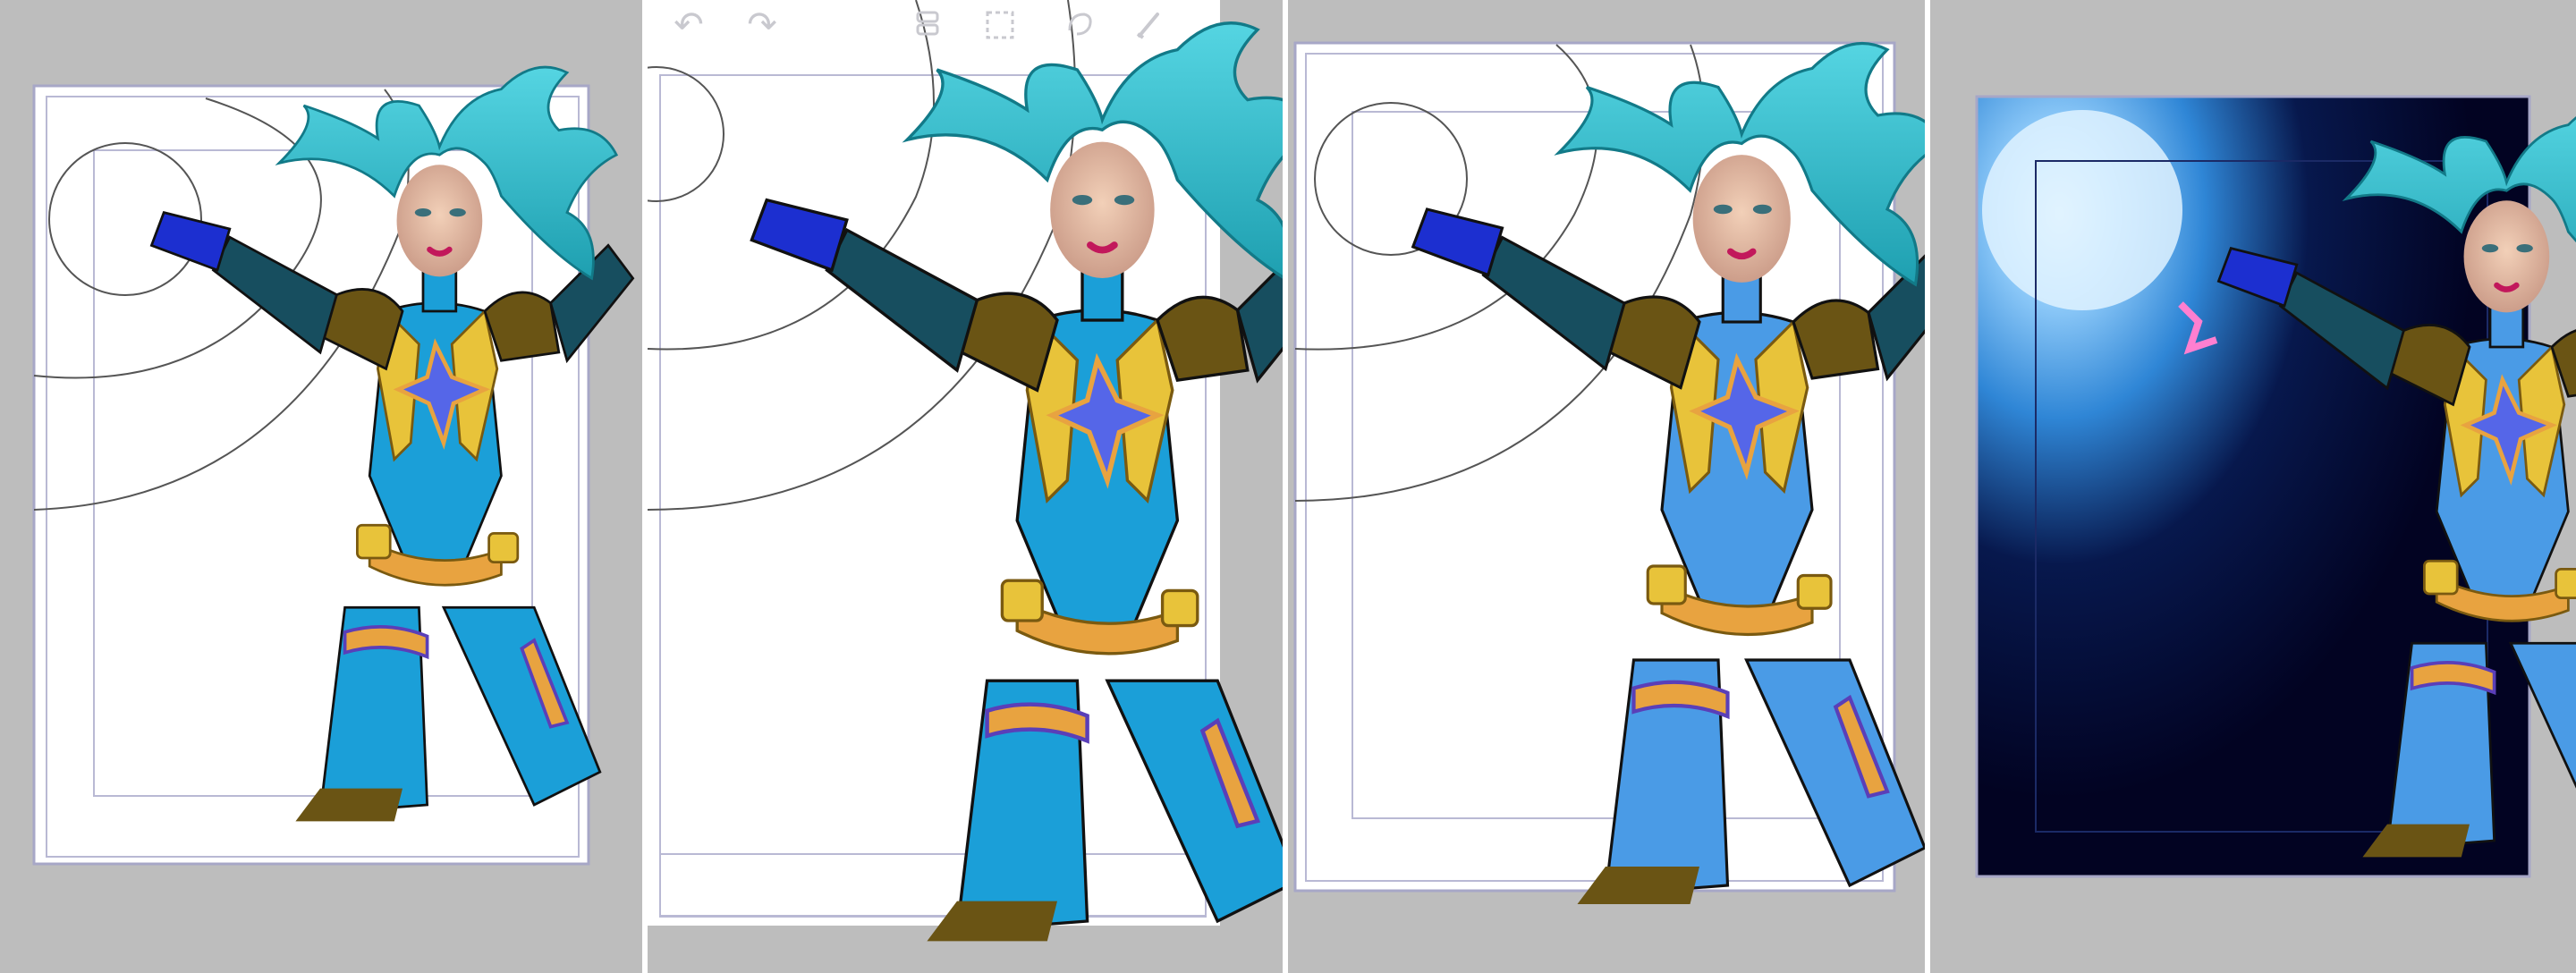  I want to click on redo-icon: ↷, so click(762, 25).